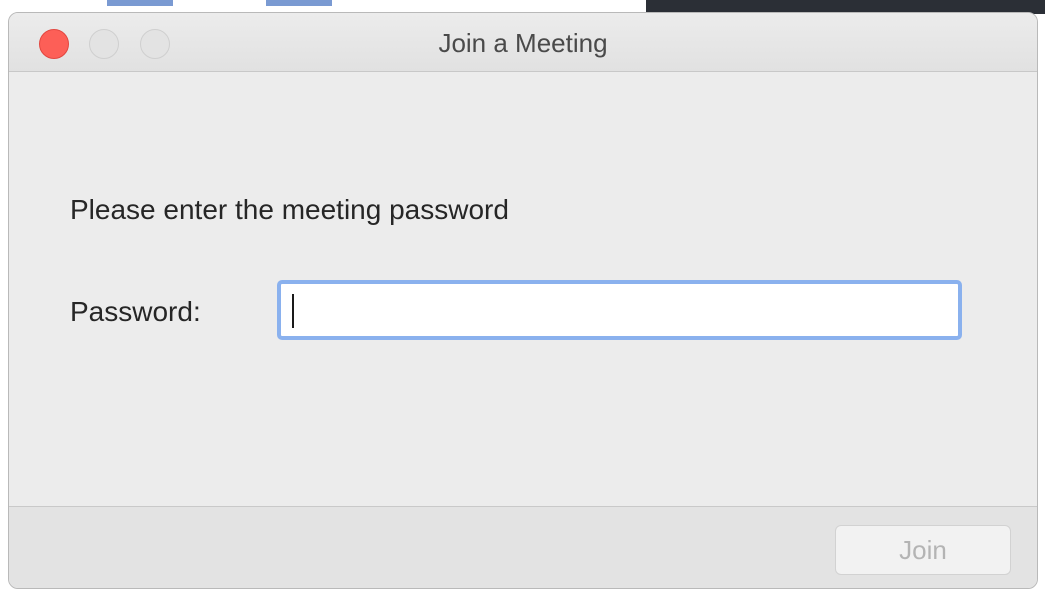 The image size is (1045, 593). What do you see at coordinates (523, 547) in the screenshot?
I see `dialog-footer: Join` at bounding box center [523, 547].